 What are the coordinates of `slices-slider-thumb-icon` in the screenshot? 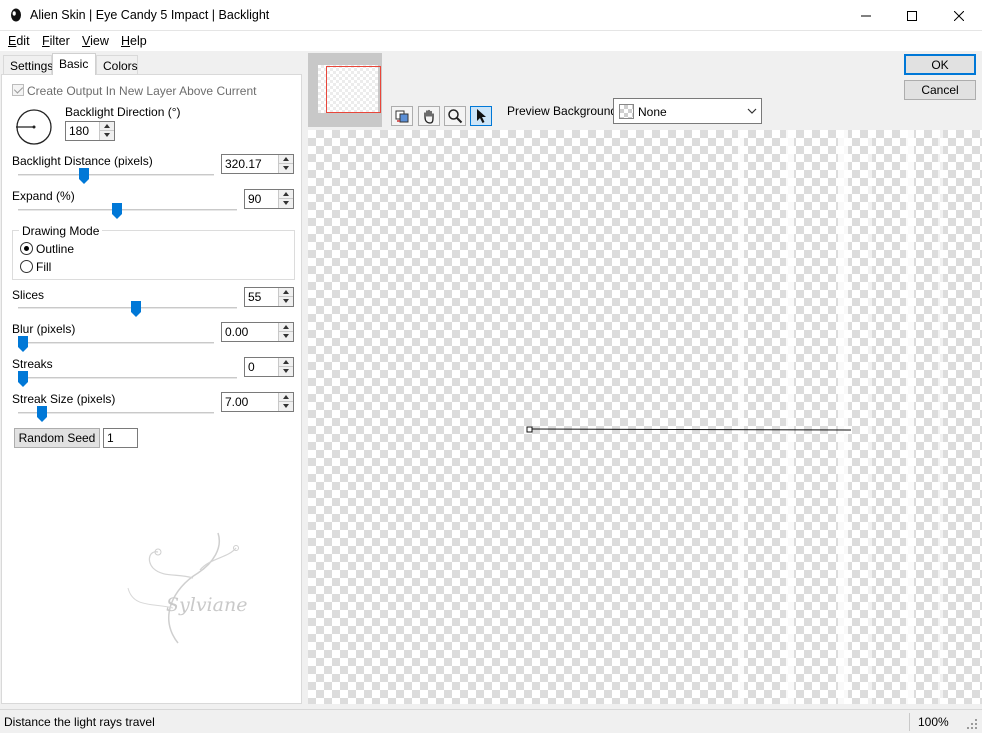 It's located at (135, 309).